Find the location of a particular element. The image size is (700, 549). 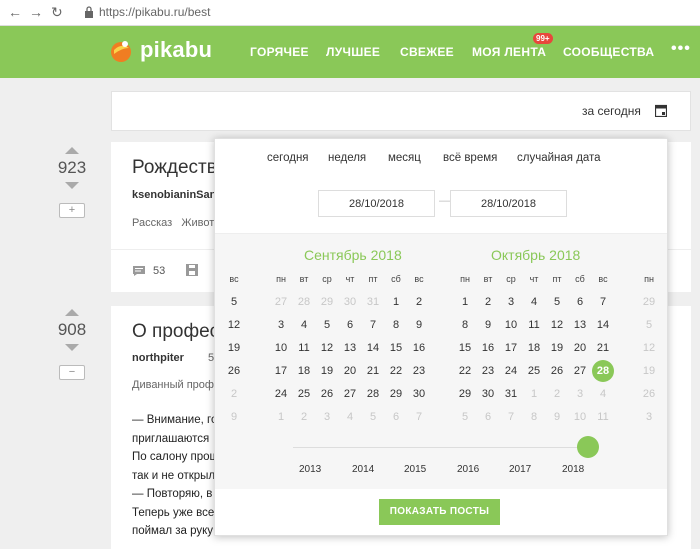

calendar-day: 13 is located at coordinates (580, 325).